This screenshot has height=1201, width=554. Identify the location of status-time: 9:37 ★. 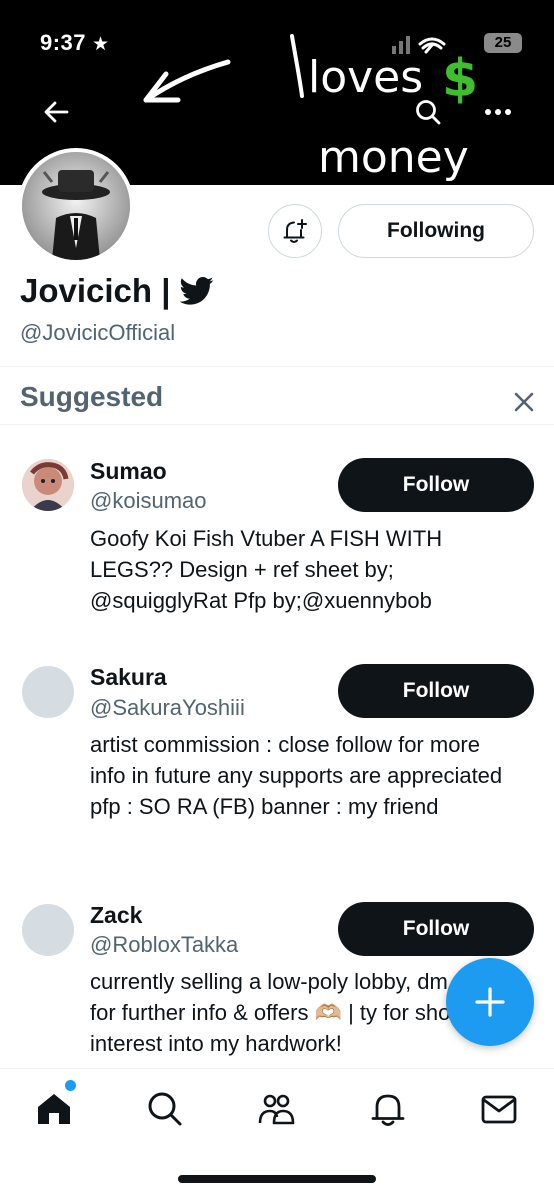
(75, 42).